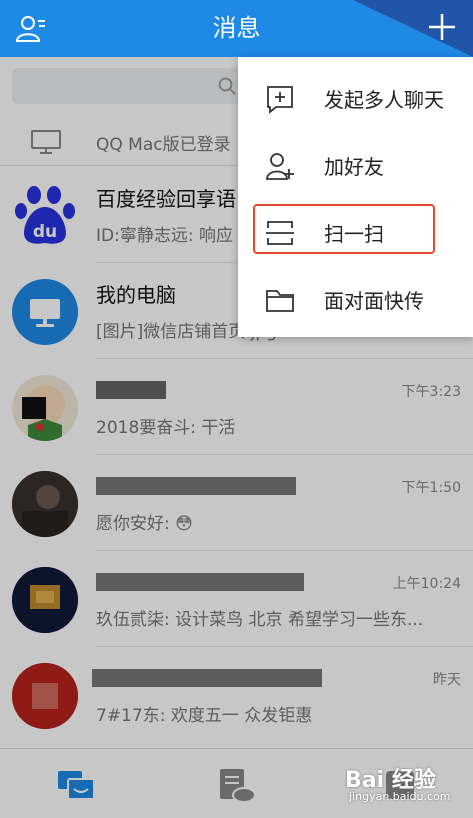  I want to click on add-friend-icon, so click(280, 166).